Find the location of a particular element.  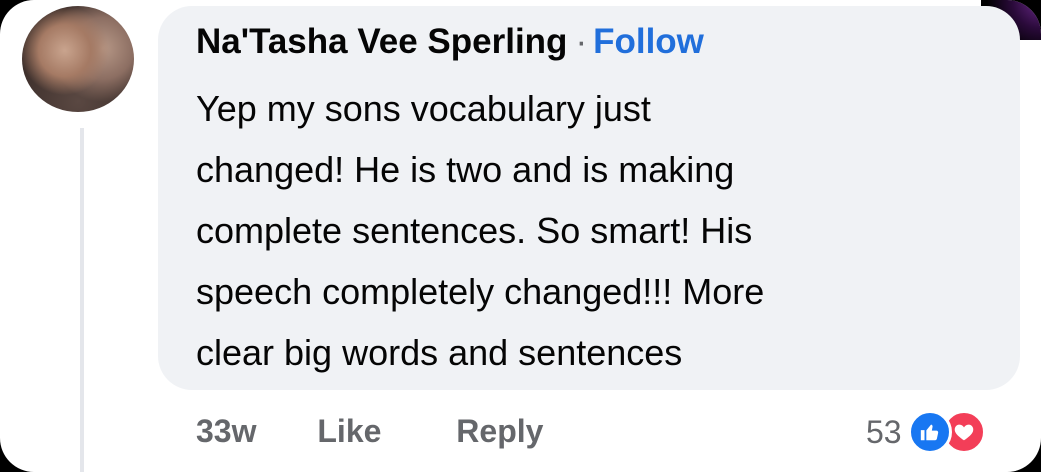

comment-header: Na'Tasha Vee Sperling · Follow is located at coordinates (450, 42).